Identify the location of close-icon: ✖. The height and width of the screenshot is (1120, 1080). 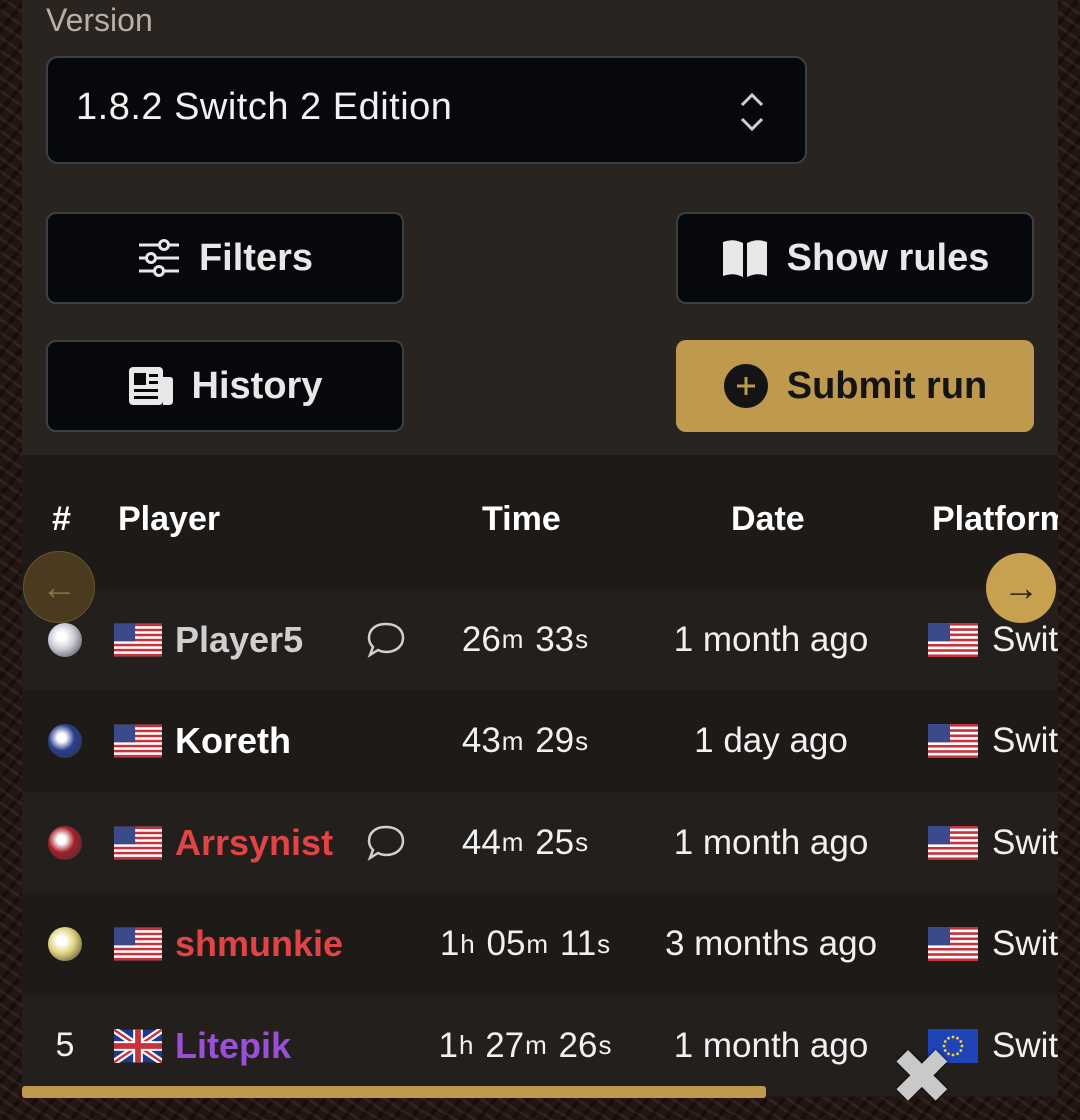
(922, 1078).